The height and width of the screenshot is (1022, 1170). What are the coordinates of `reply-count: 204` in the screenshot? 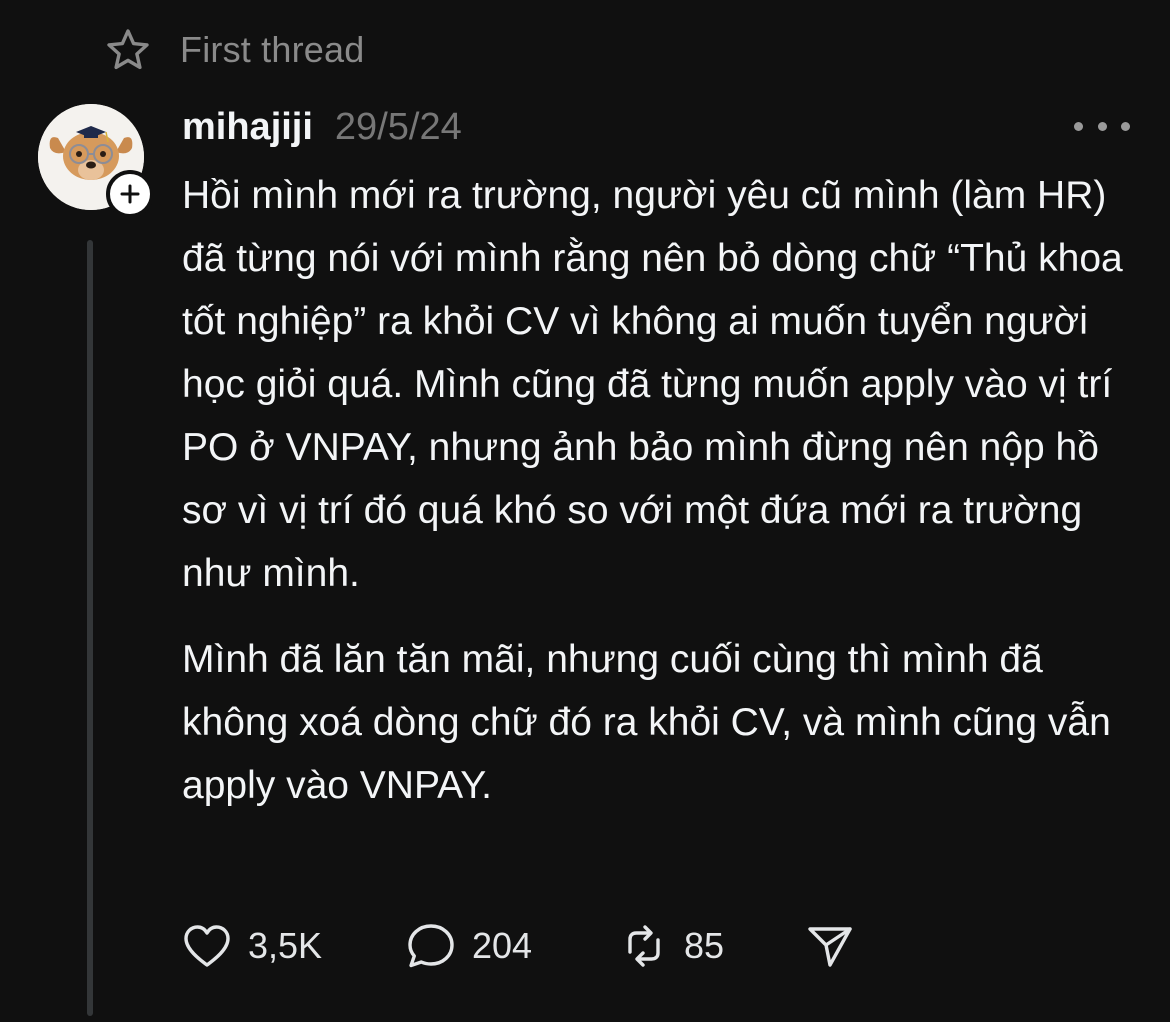 It's located at (502, 945).